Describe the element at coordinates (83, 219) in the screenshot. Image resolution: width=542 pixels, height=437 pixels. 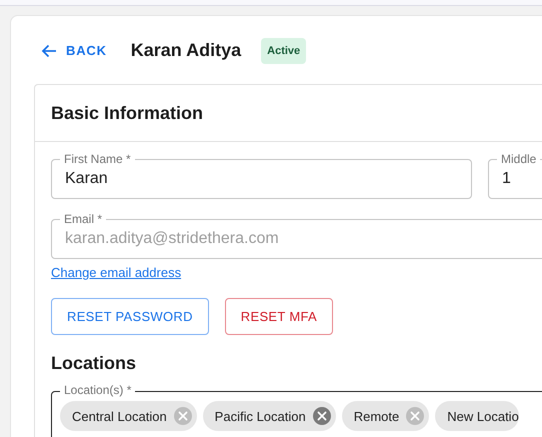
I see `field-label: Email *` at that location.